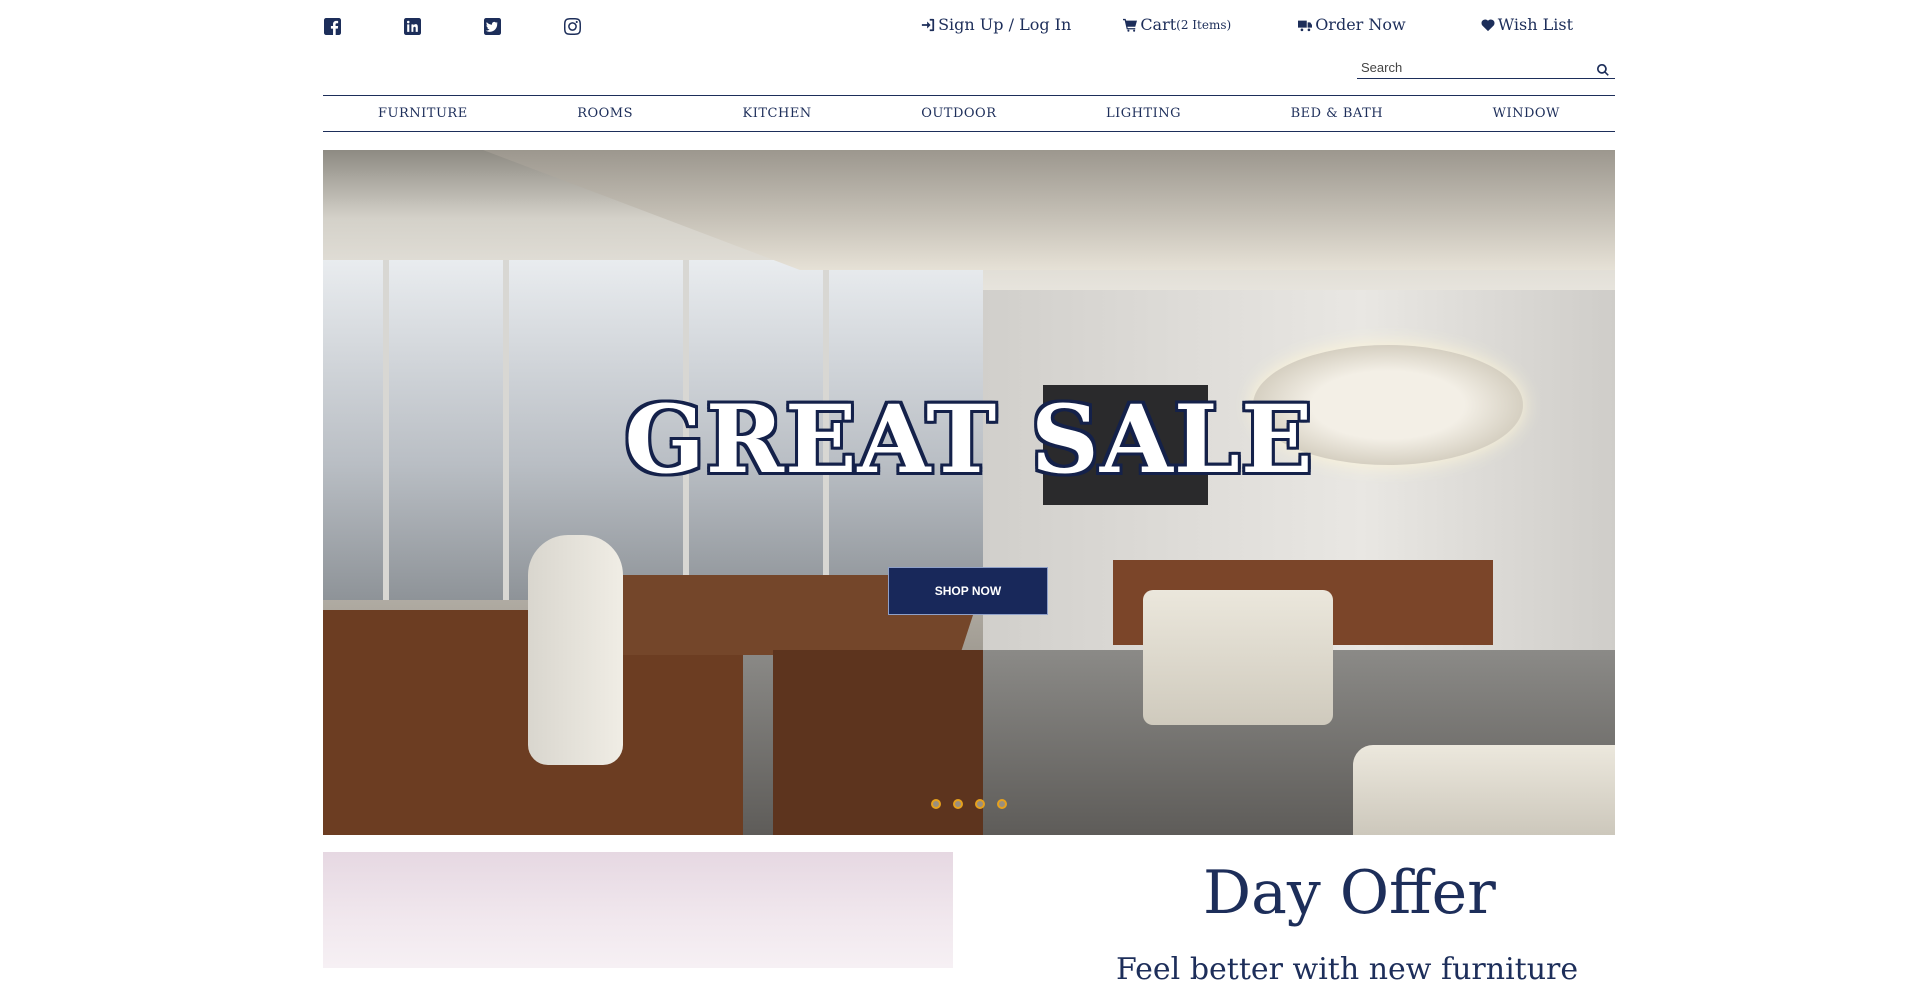  I want to click on shop-now-button: SHOP NOW, so click(968, 591).